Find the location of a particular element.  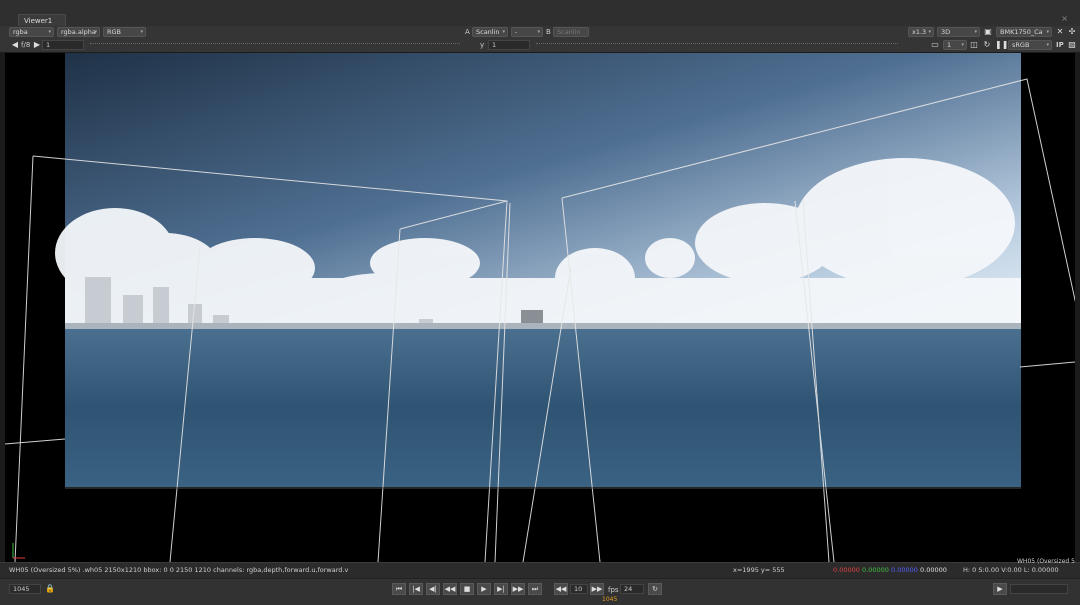

skip-forward-button: ▶▶ is located at coordinates (597, 589).